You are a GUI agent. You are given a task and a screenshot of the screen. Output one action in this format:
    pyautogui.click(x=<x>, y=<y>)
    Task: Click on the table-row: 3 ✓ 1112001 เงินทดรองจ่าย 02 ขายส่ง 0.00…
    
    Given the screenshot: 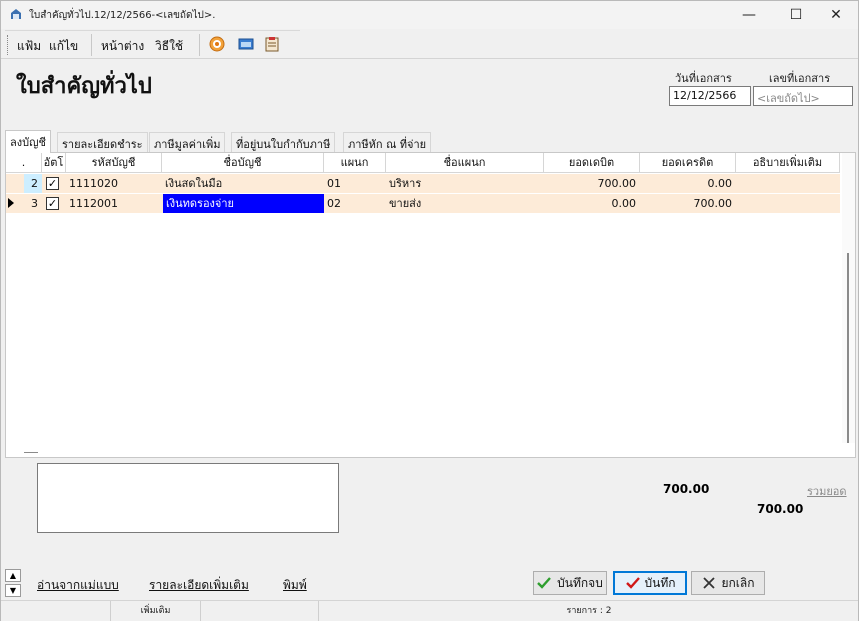 What is the action you would take?
    pyautogui.click(x=423, y=203)
    